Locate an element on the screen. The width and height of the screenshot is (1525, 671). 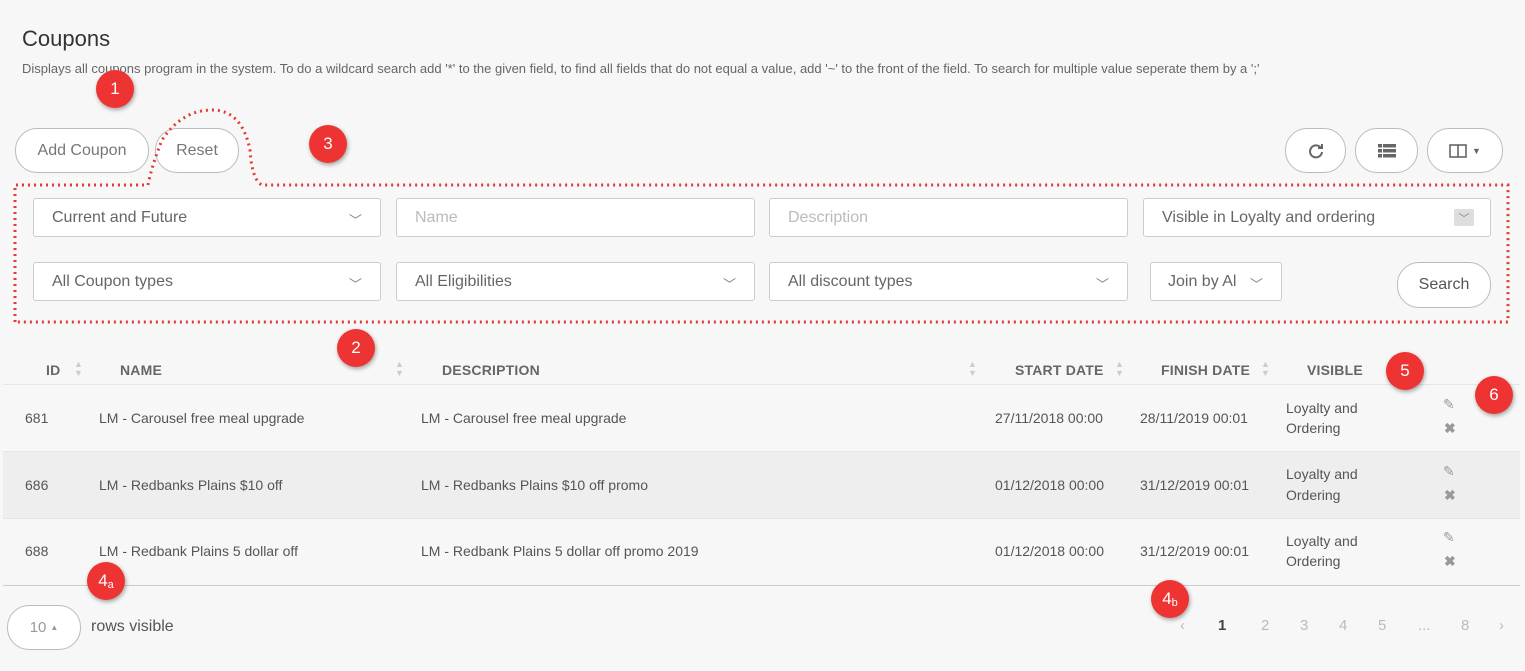
row-description: LM - Carousel free meal upgrade is located at coordinates (524, 418).